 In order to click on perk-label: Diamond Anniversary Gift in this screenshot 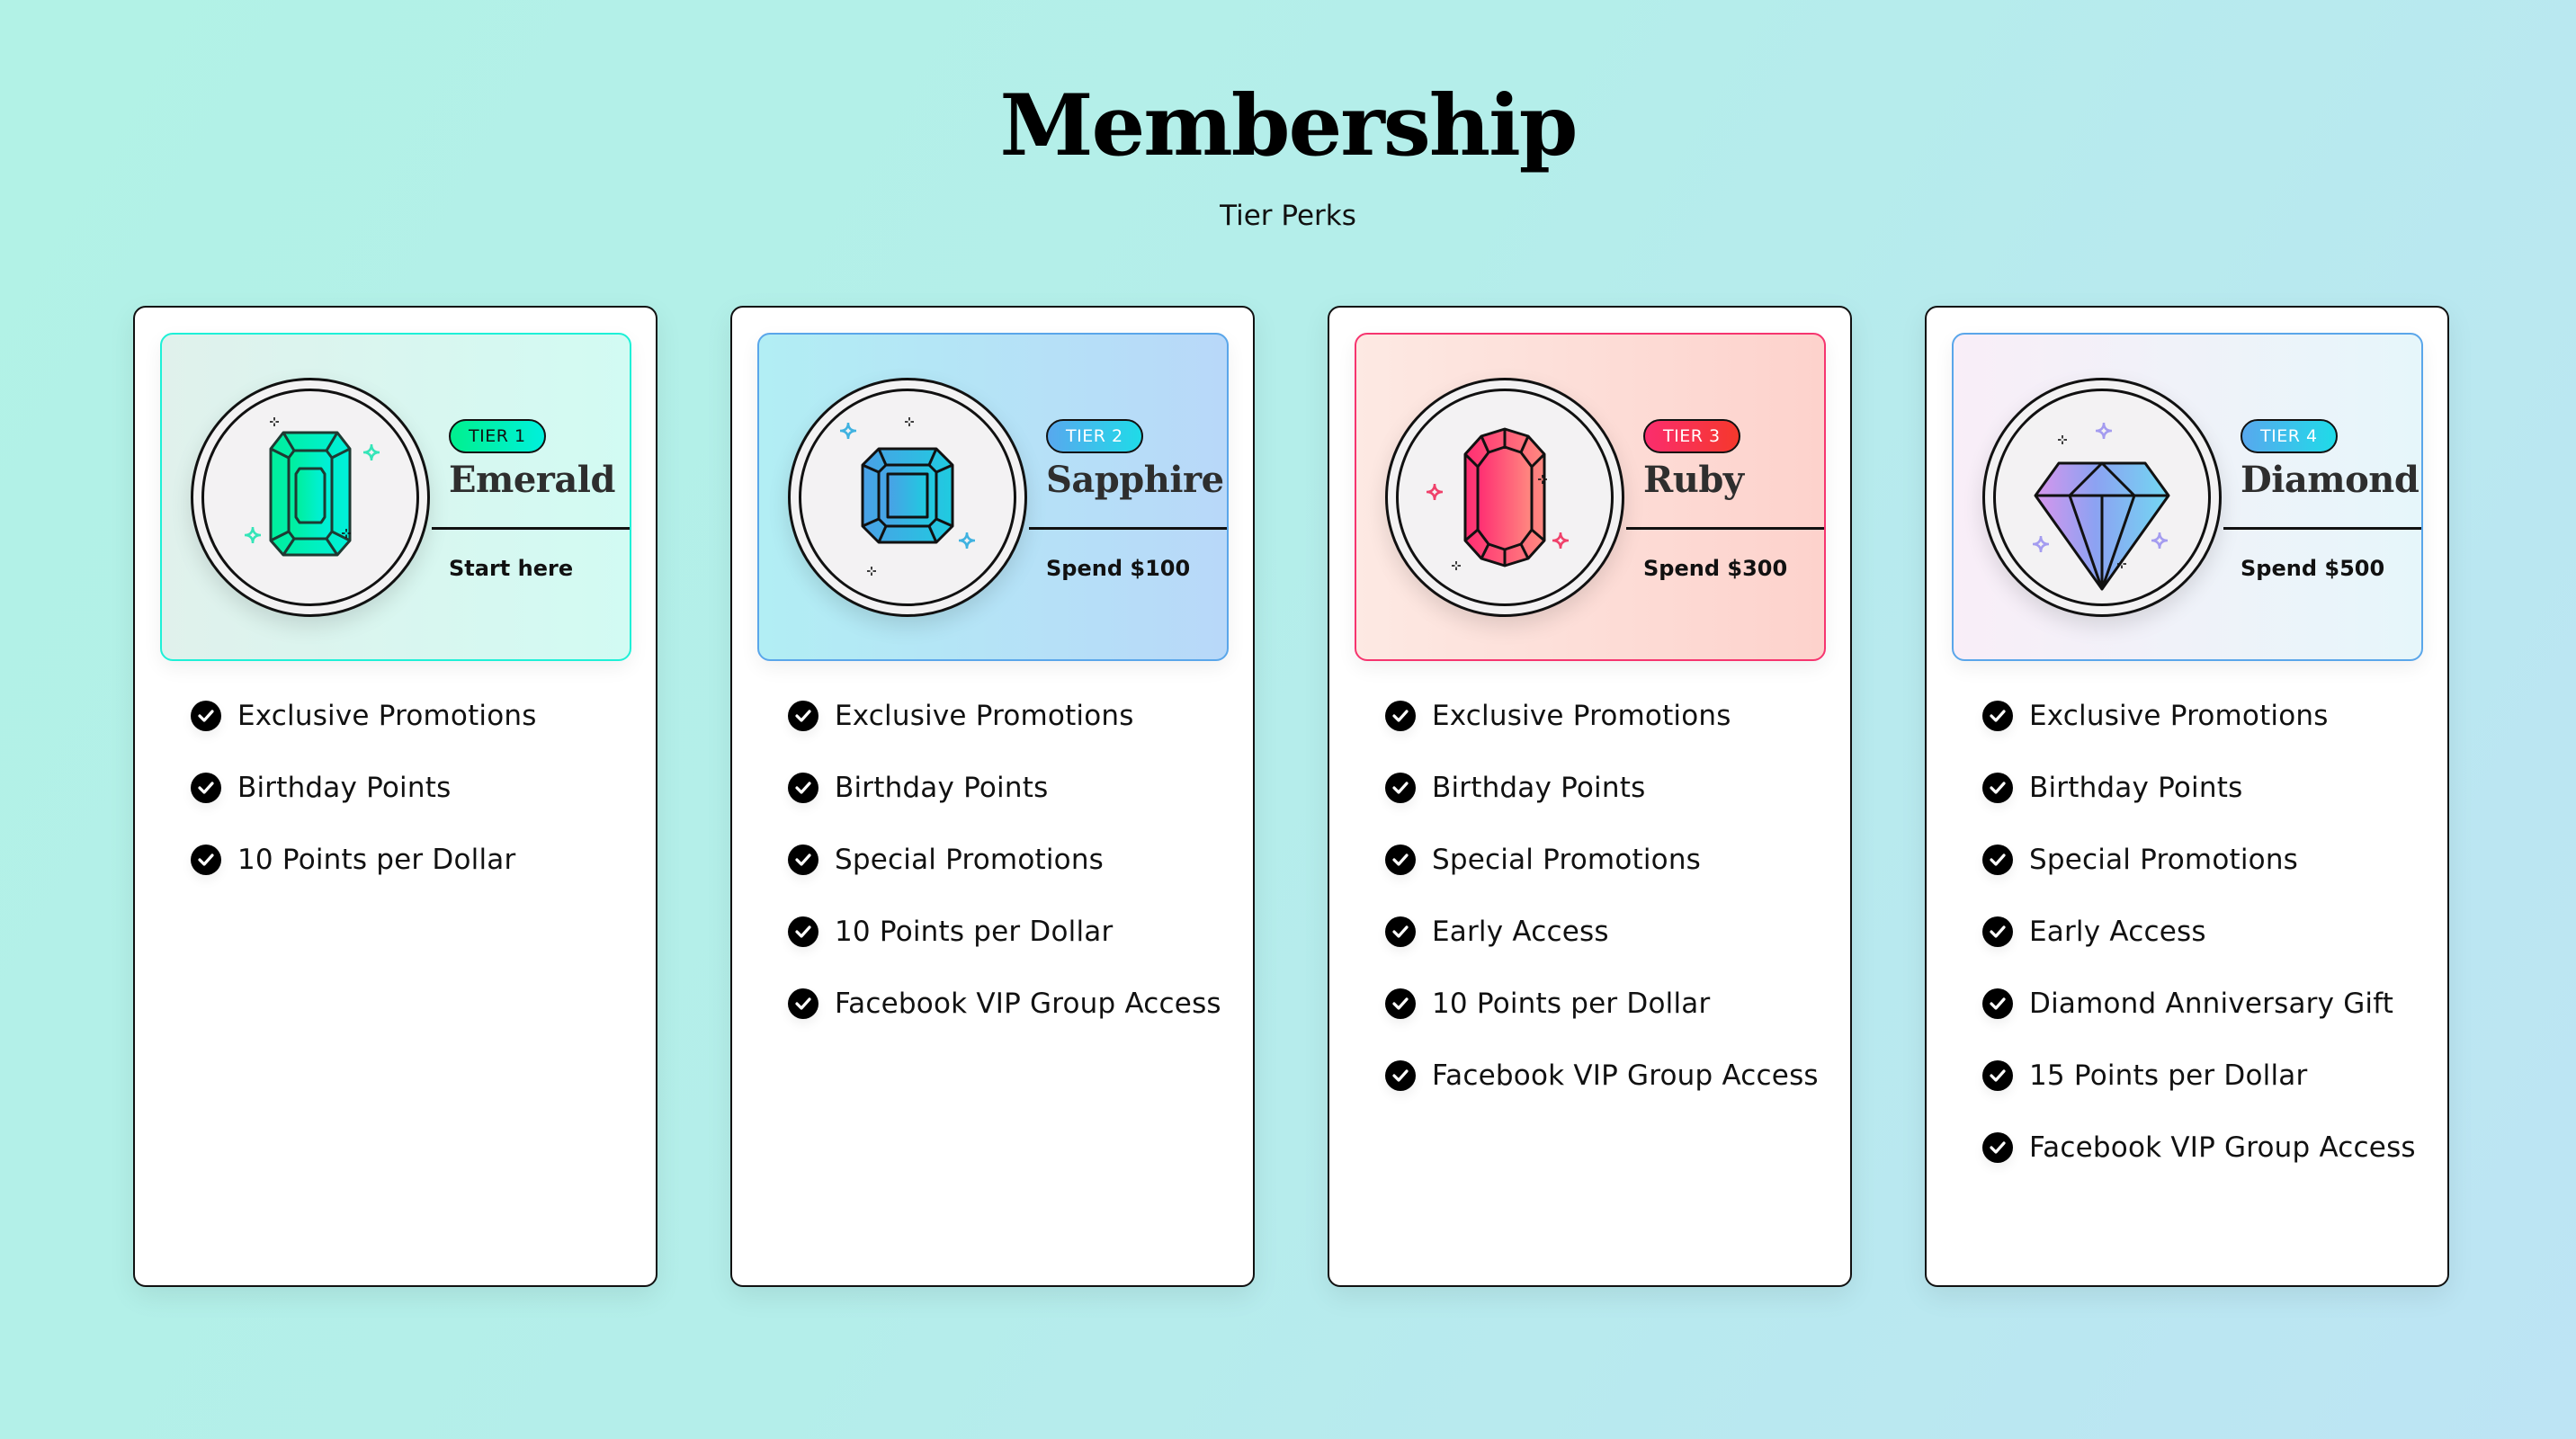, I will do `click(2211, 1004)`.